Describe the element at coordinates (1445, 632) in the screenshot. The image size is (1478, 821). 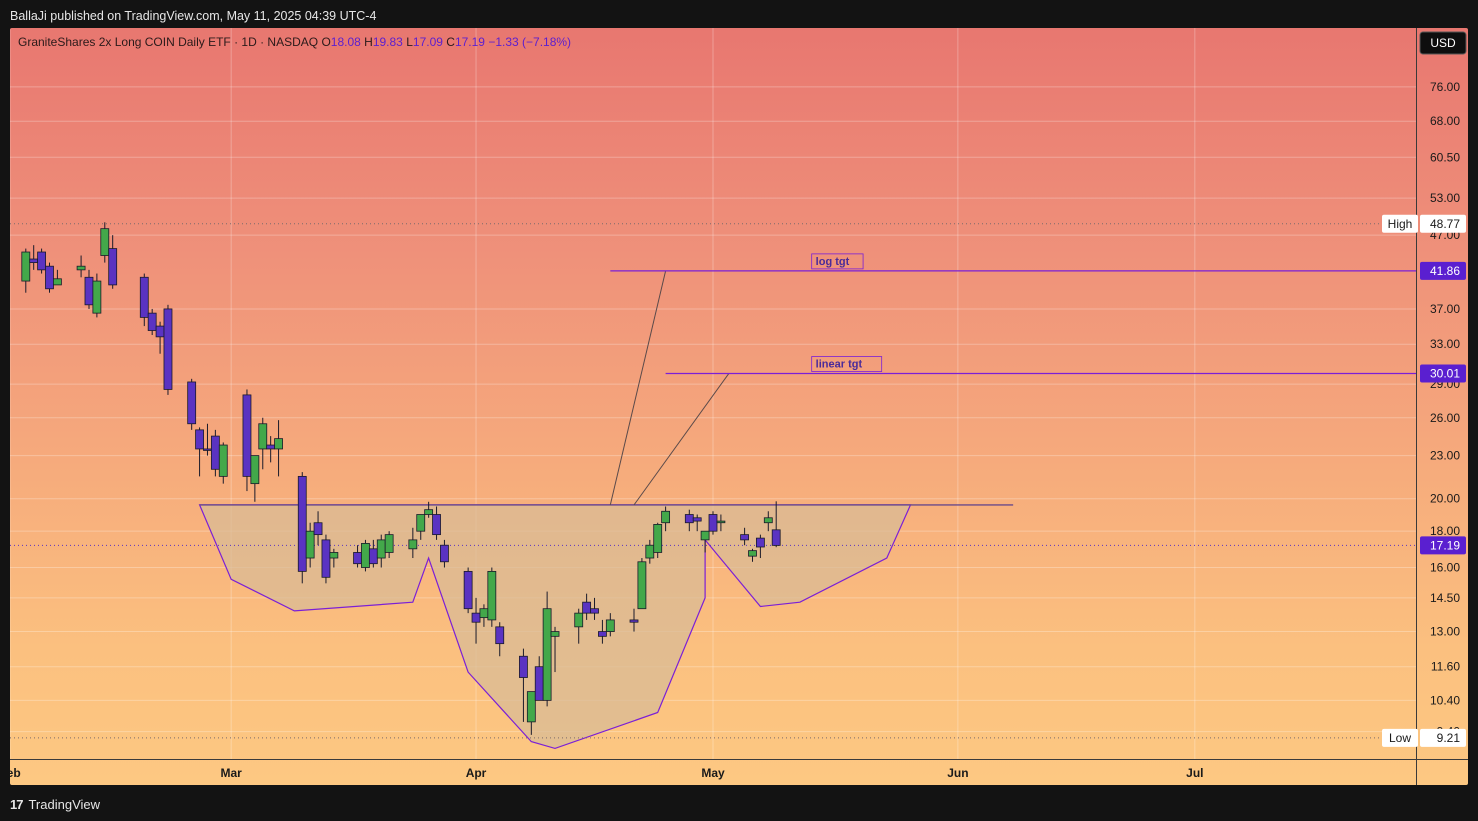
I see `y-tick-label: 13.00` at that location.